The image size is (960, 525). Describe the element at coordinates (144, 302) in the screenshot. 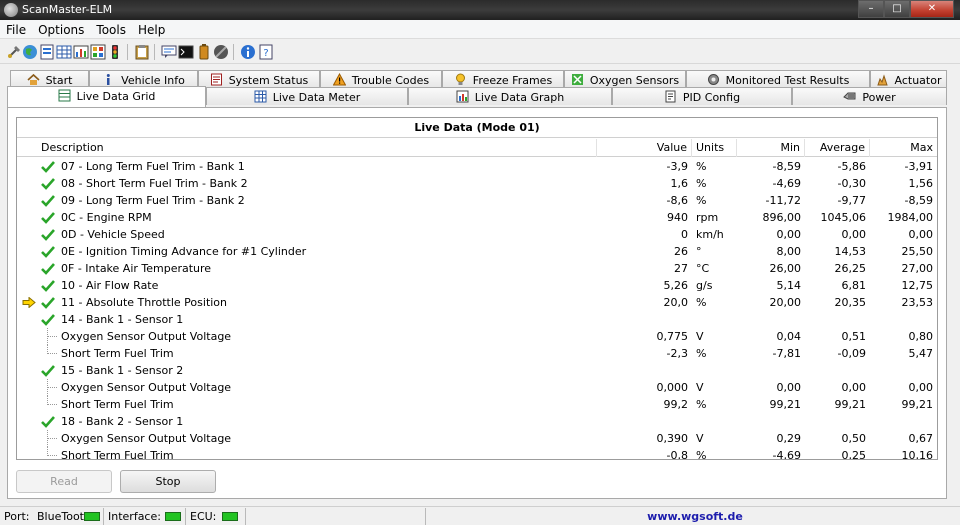

I see `cell-description: 11 - Absolute Throttle Position` at that location.